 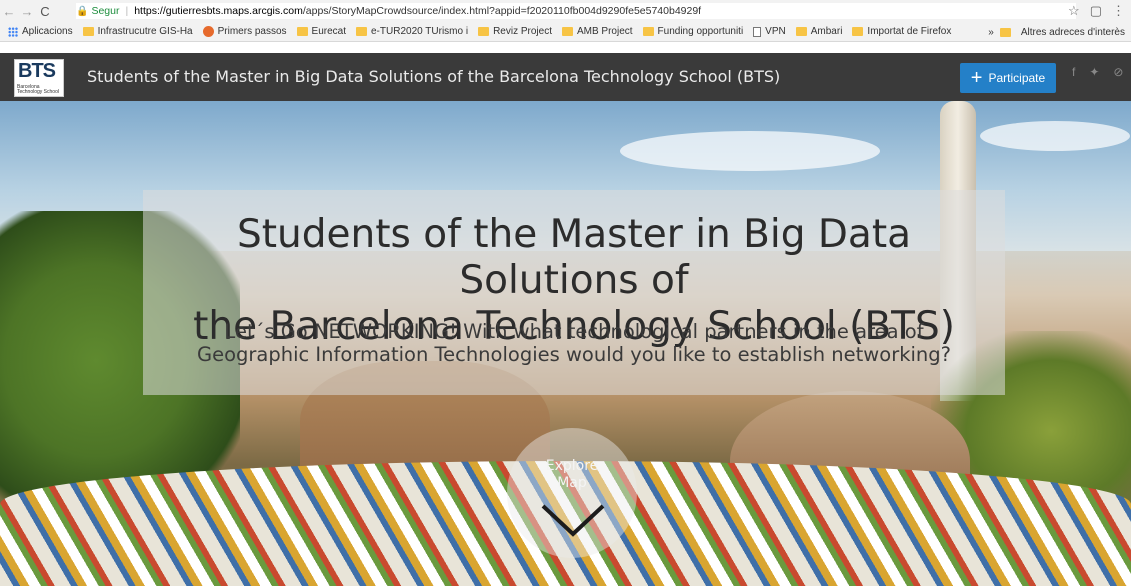 I want to click on bookmark-label: e-TUR2020 TUrismo i, so click(x=420, y=31).